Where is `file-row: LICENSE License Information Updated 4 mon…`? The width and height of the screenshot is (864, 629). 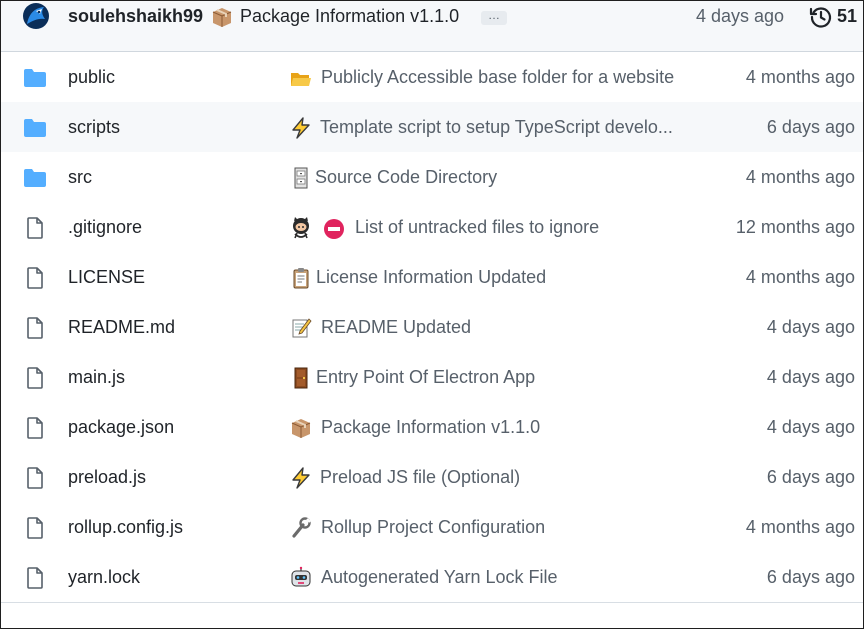
file-row: LICENSE License Information Updated 4 mon… is located at coordinates (432, 277).